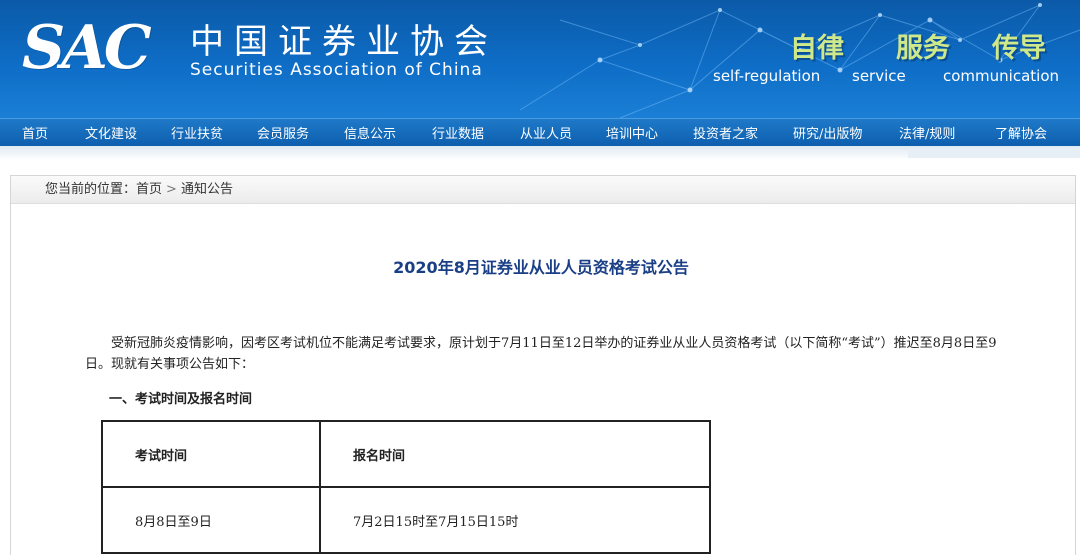 Image resolution: width=1080 pixels, height=555 pixels. I want to click on table-cell-exam-time: 8月8日至9日, so click(211, 520).